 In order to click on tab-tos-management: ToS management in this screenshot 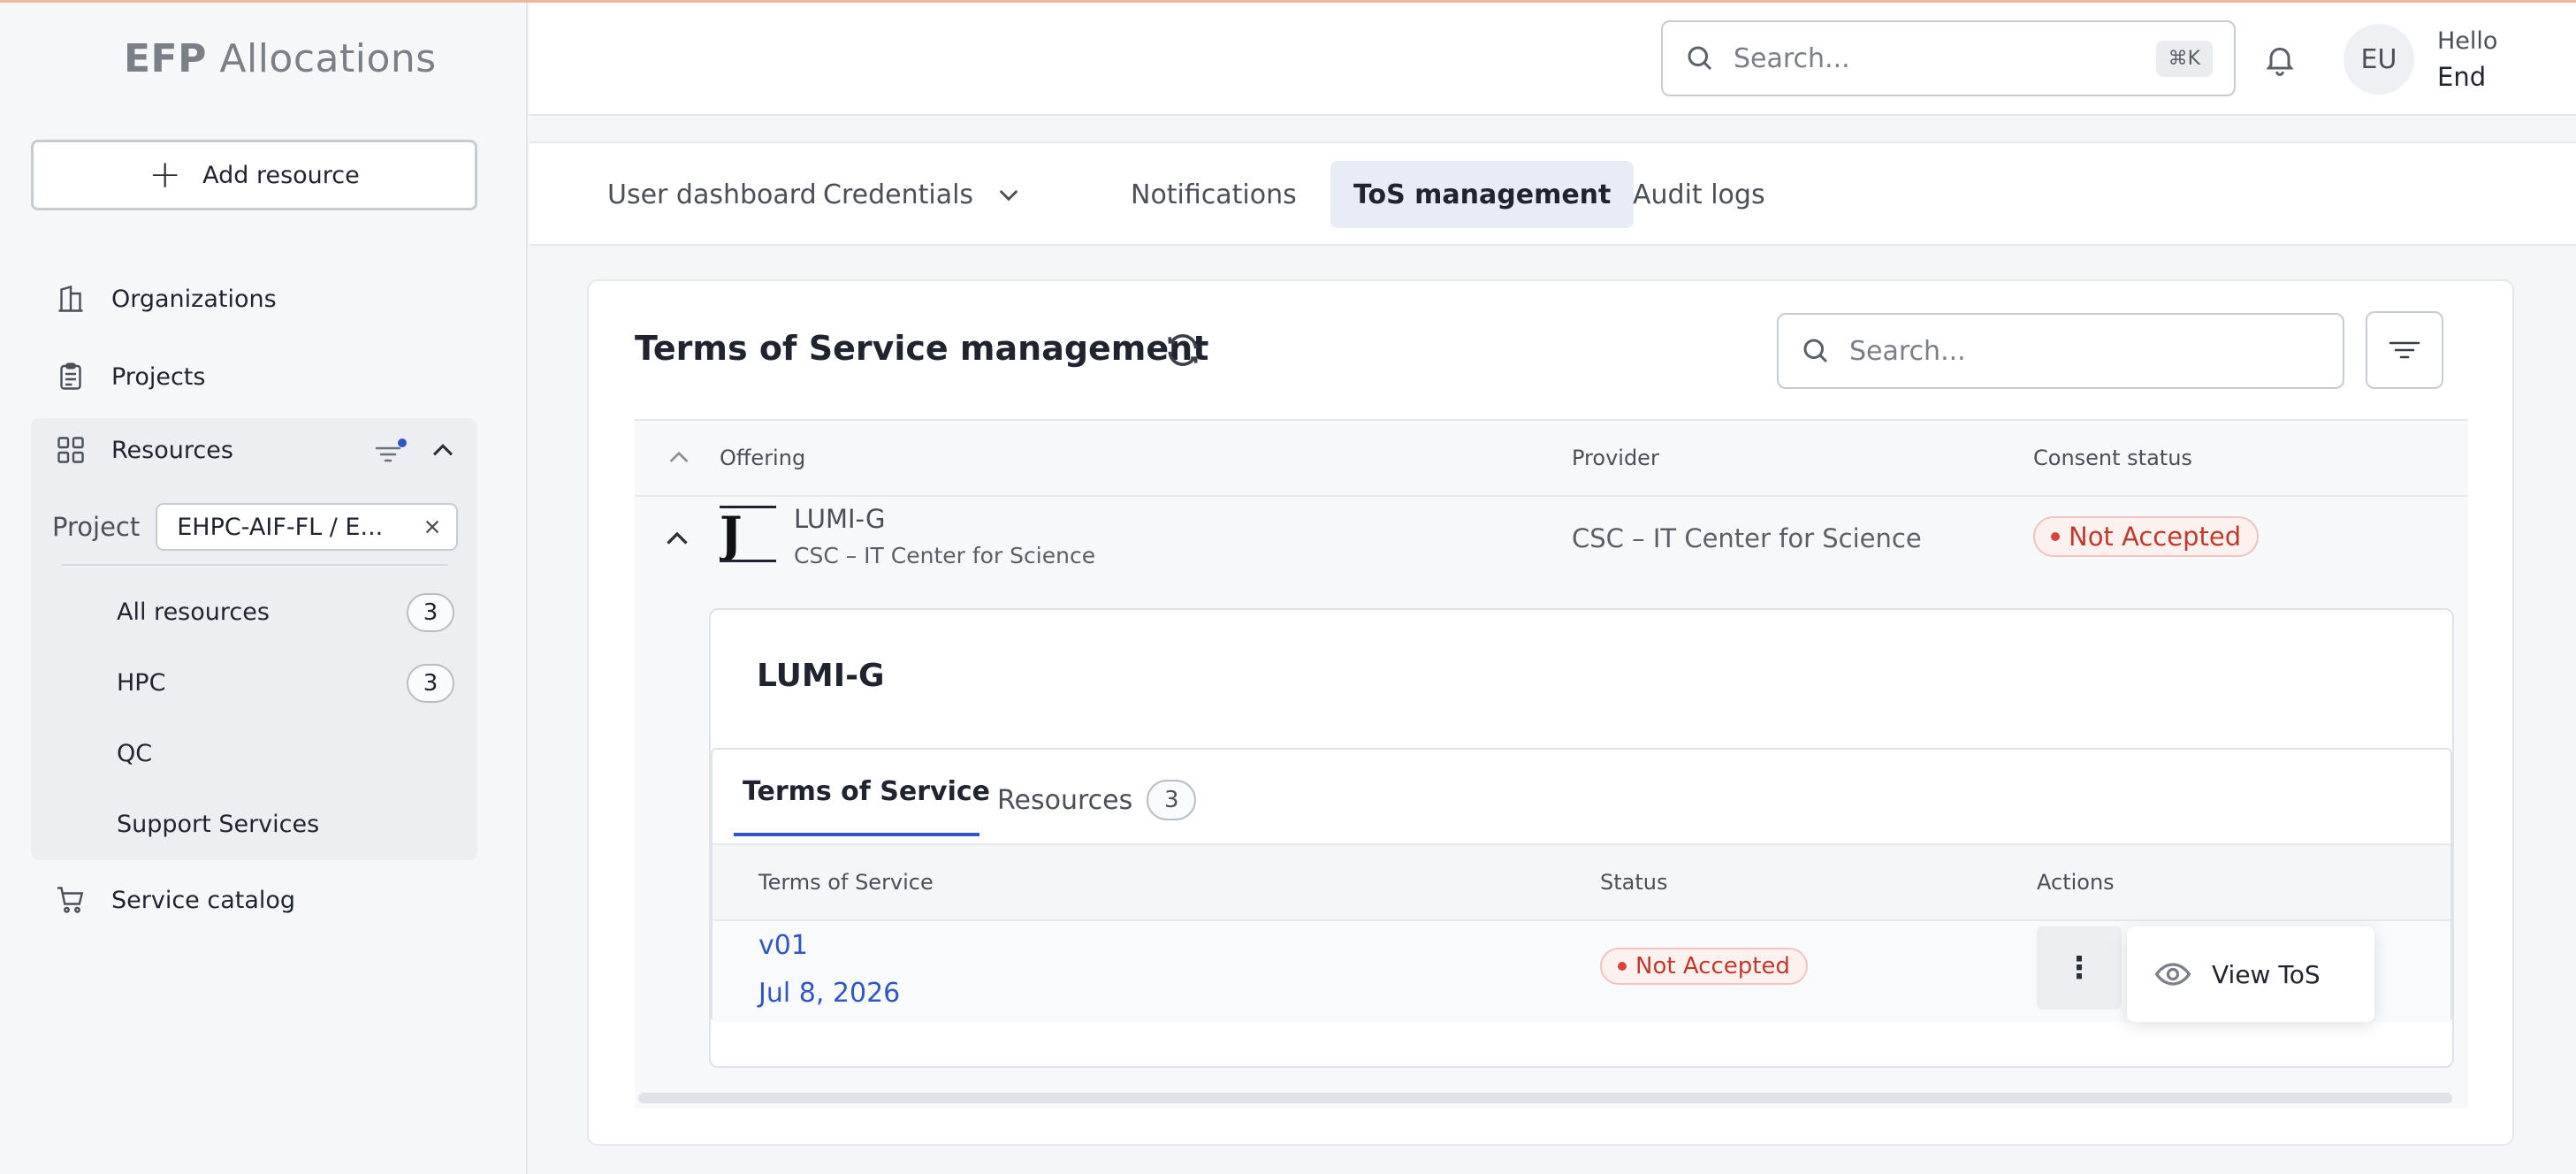, I will do `click(1482, 194)`.